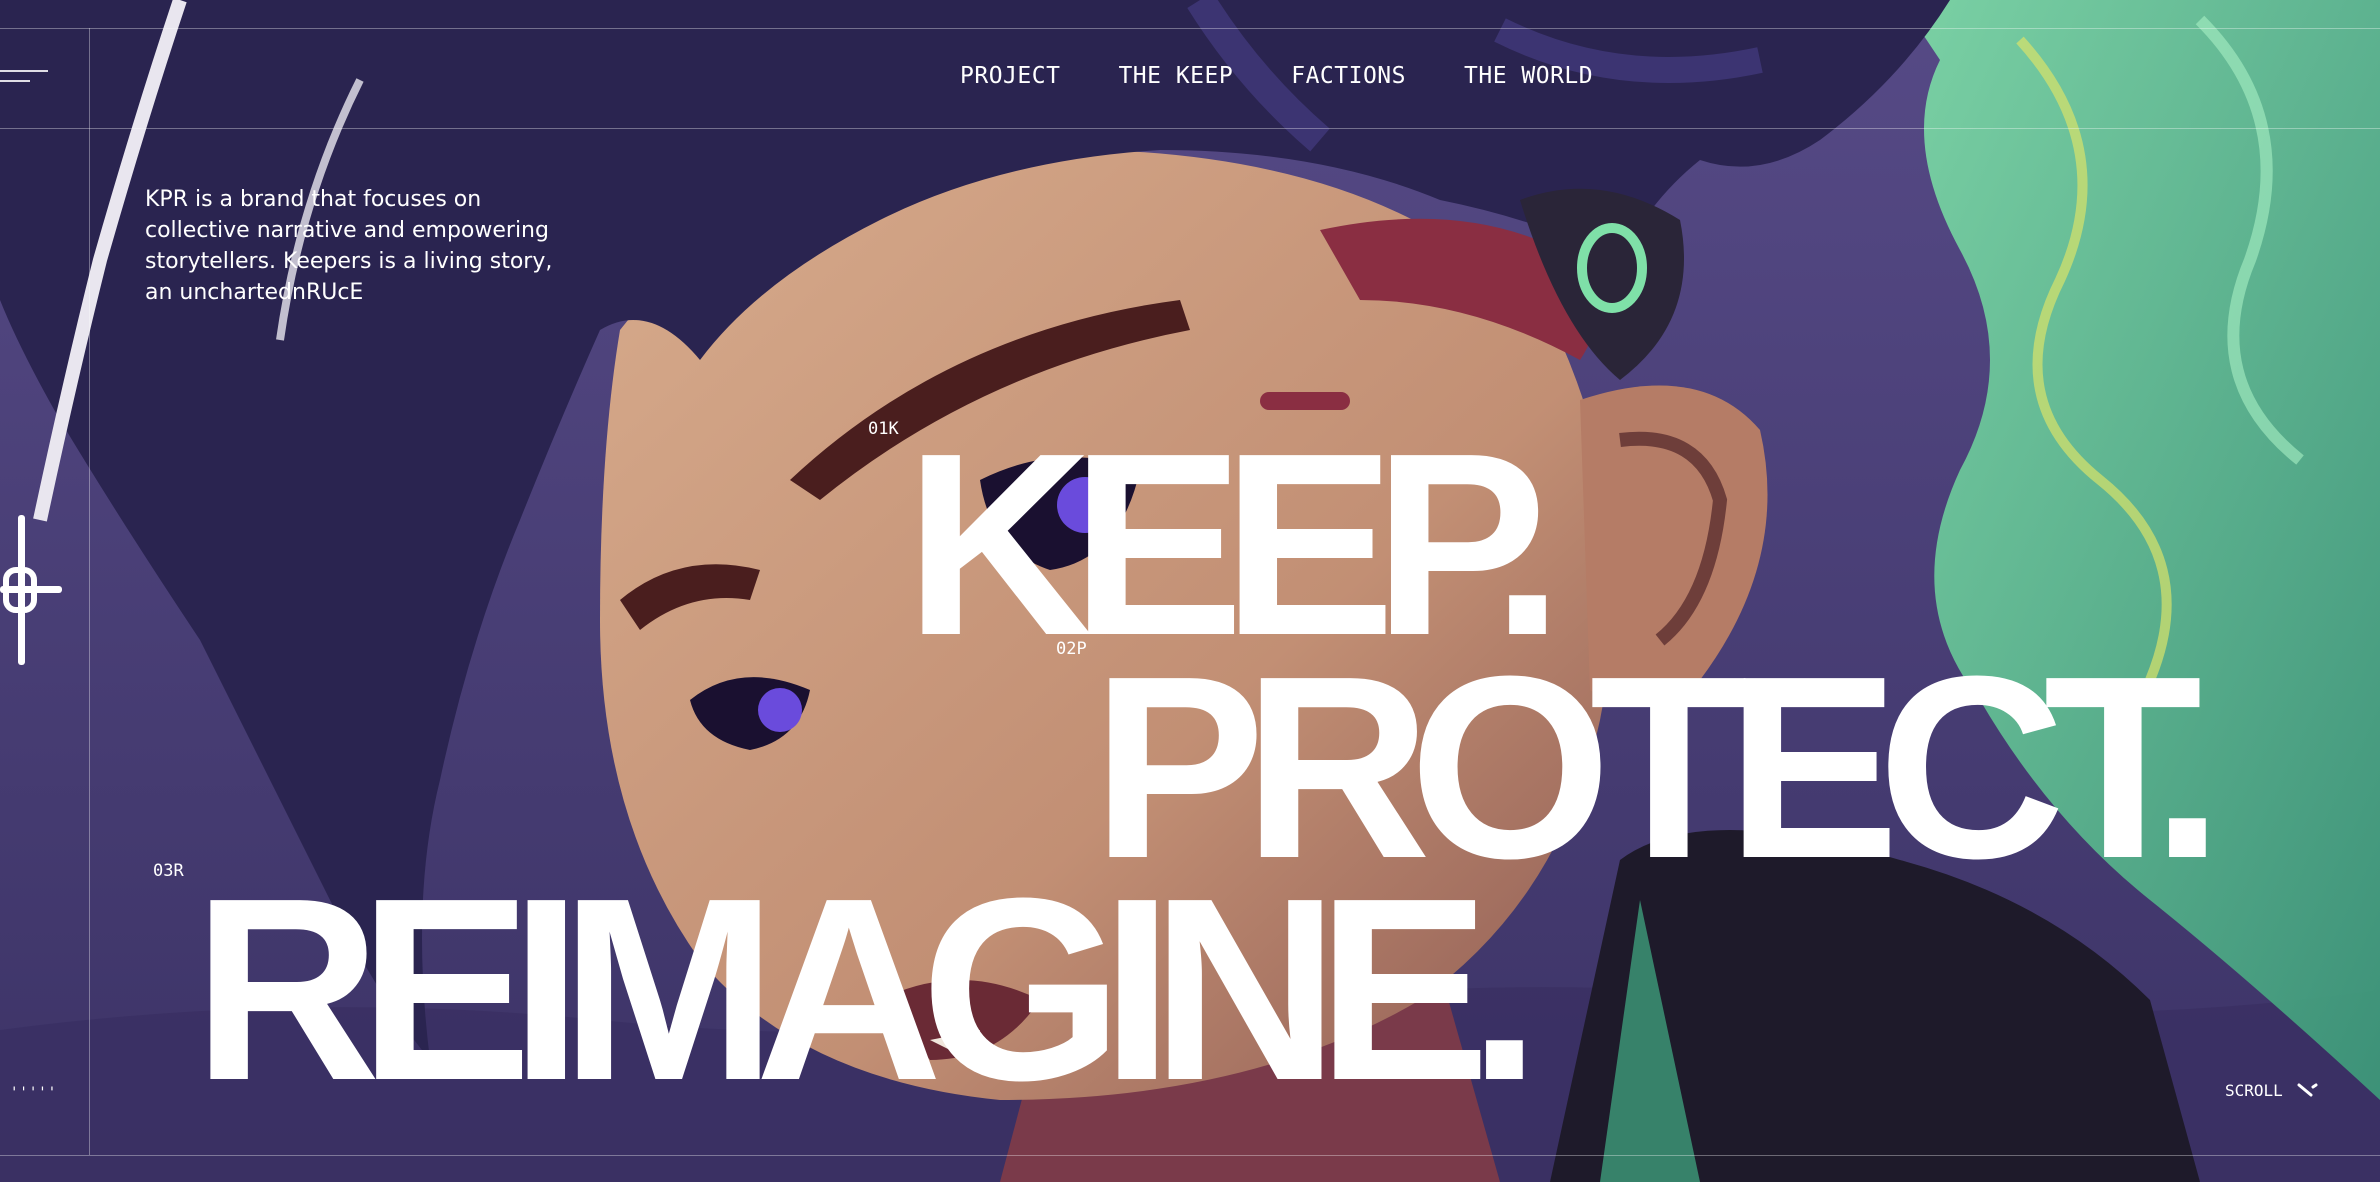 The height and width of the screenshot is (1182, 2380). I want to click on arrow-down-right-icon, so click(2307, 1089).